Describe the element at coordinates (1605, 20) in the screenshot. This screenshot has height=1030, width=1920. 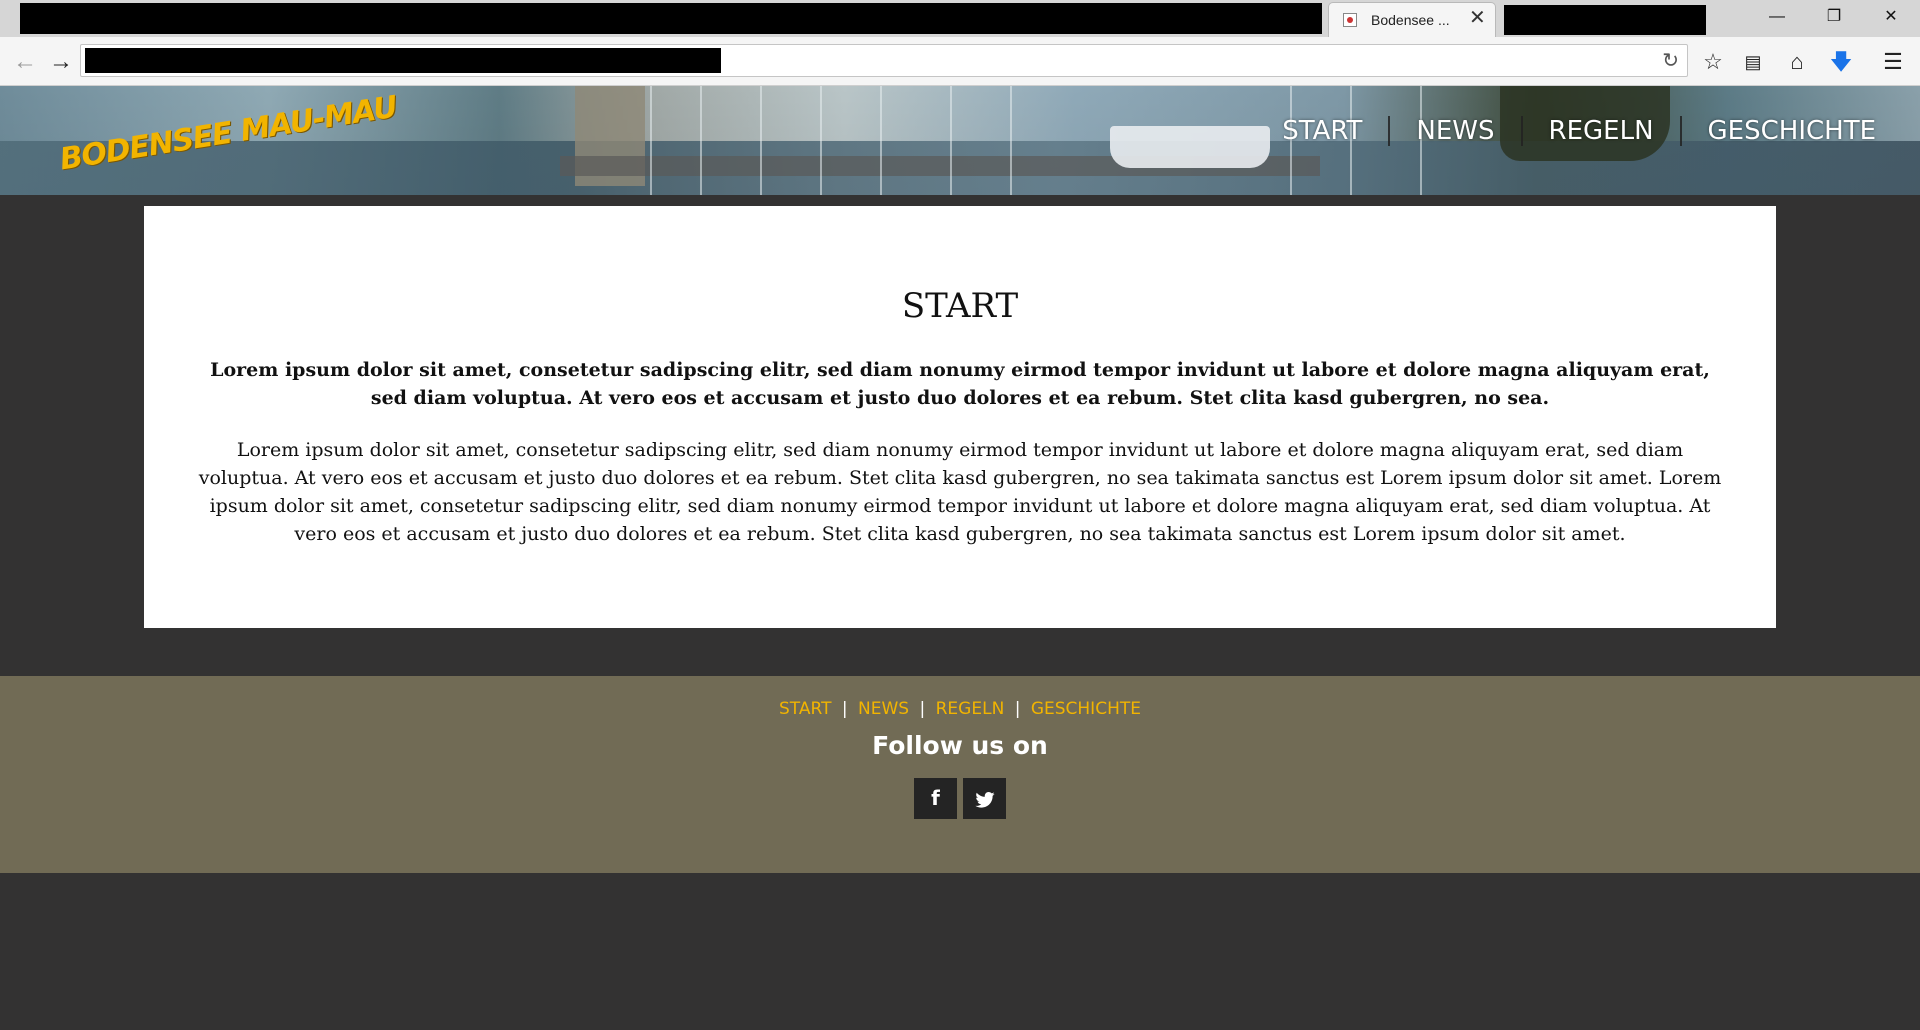
I see `redacted-tab` at that location.